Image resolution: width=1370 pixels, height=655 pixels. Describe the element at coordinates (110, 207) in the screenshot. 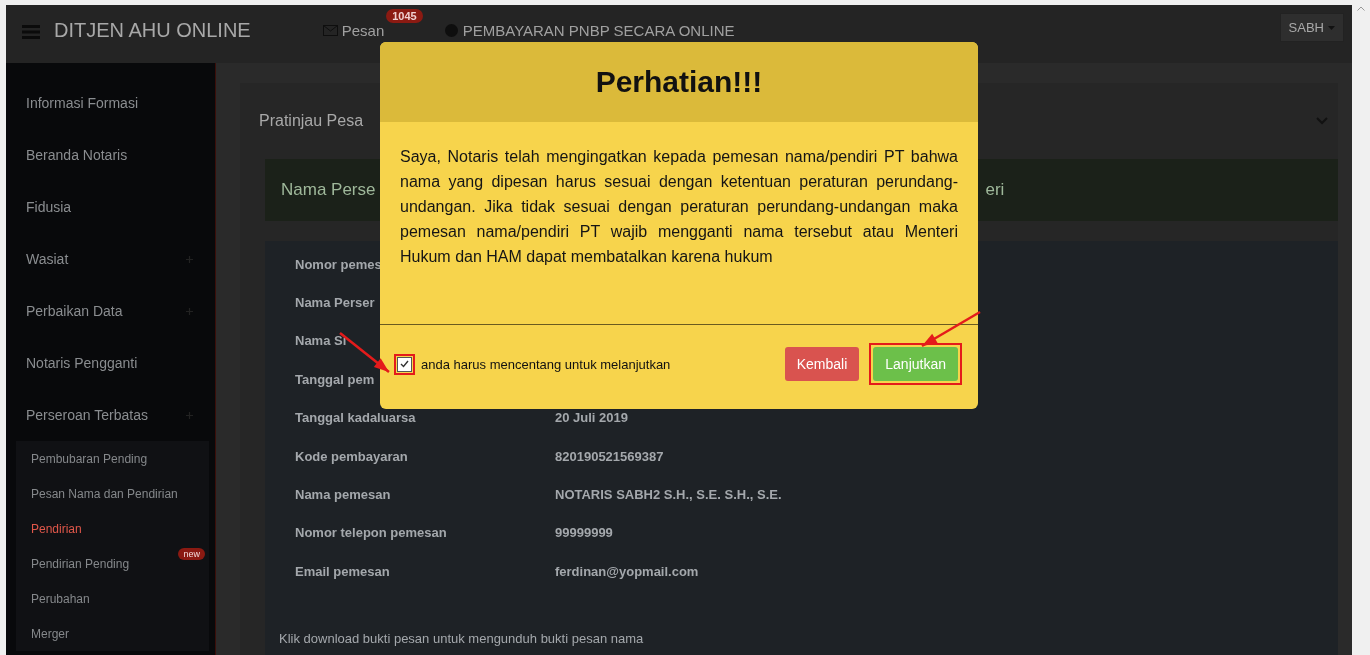

I see `sidebar-item: Fidusia` at that location.